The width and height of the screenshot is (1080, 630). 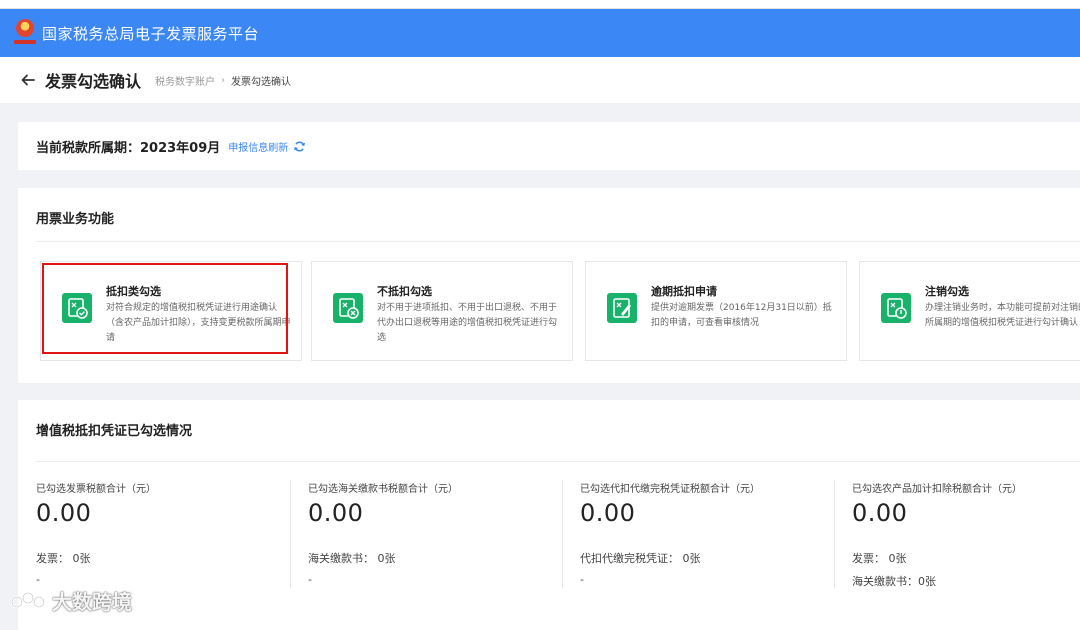 What do you see at coordinates (172, 540) in the screenshot?
I see `stat-invoice-tax: 已勾选发票税额合计（元） 0.00 发票： 0张 -` at bounding box center [172, 540].